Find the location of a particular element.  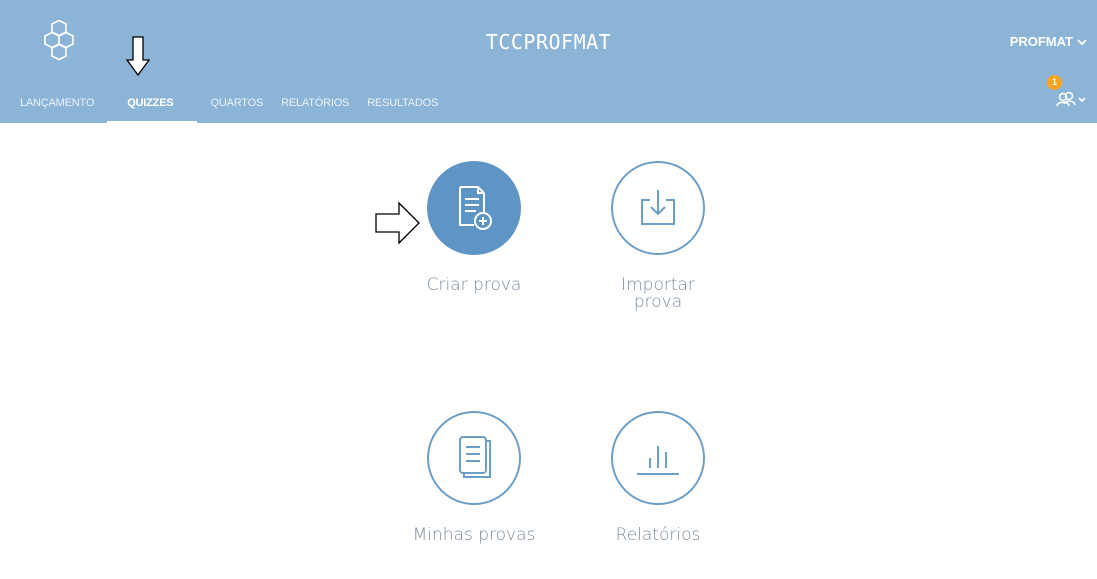

document-add-icon is located at coordinates (475, 208).